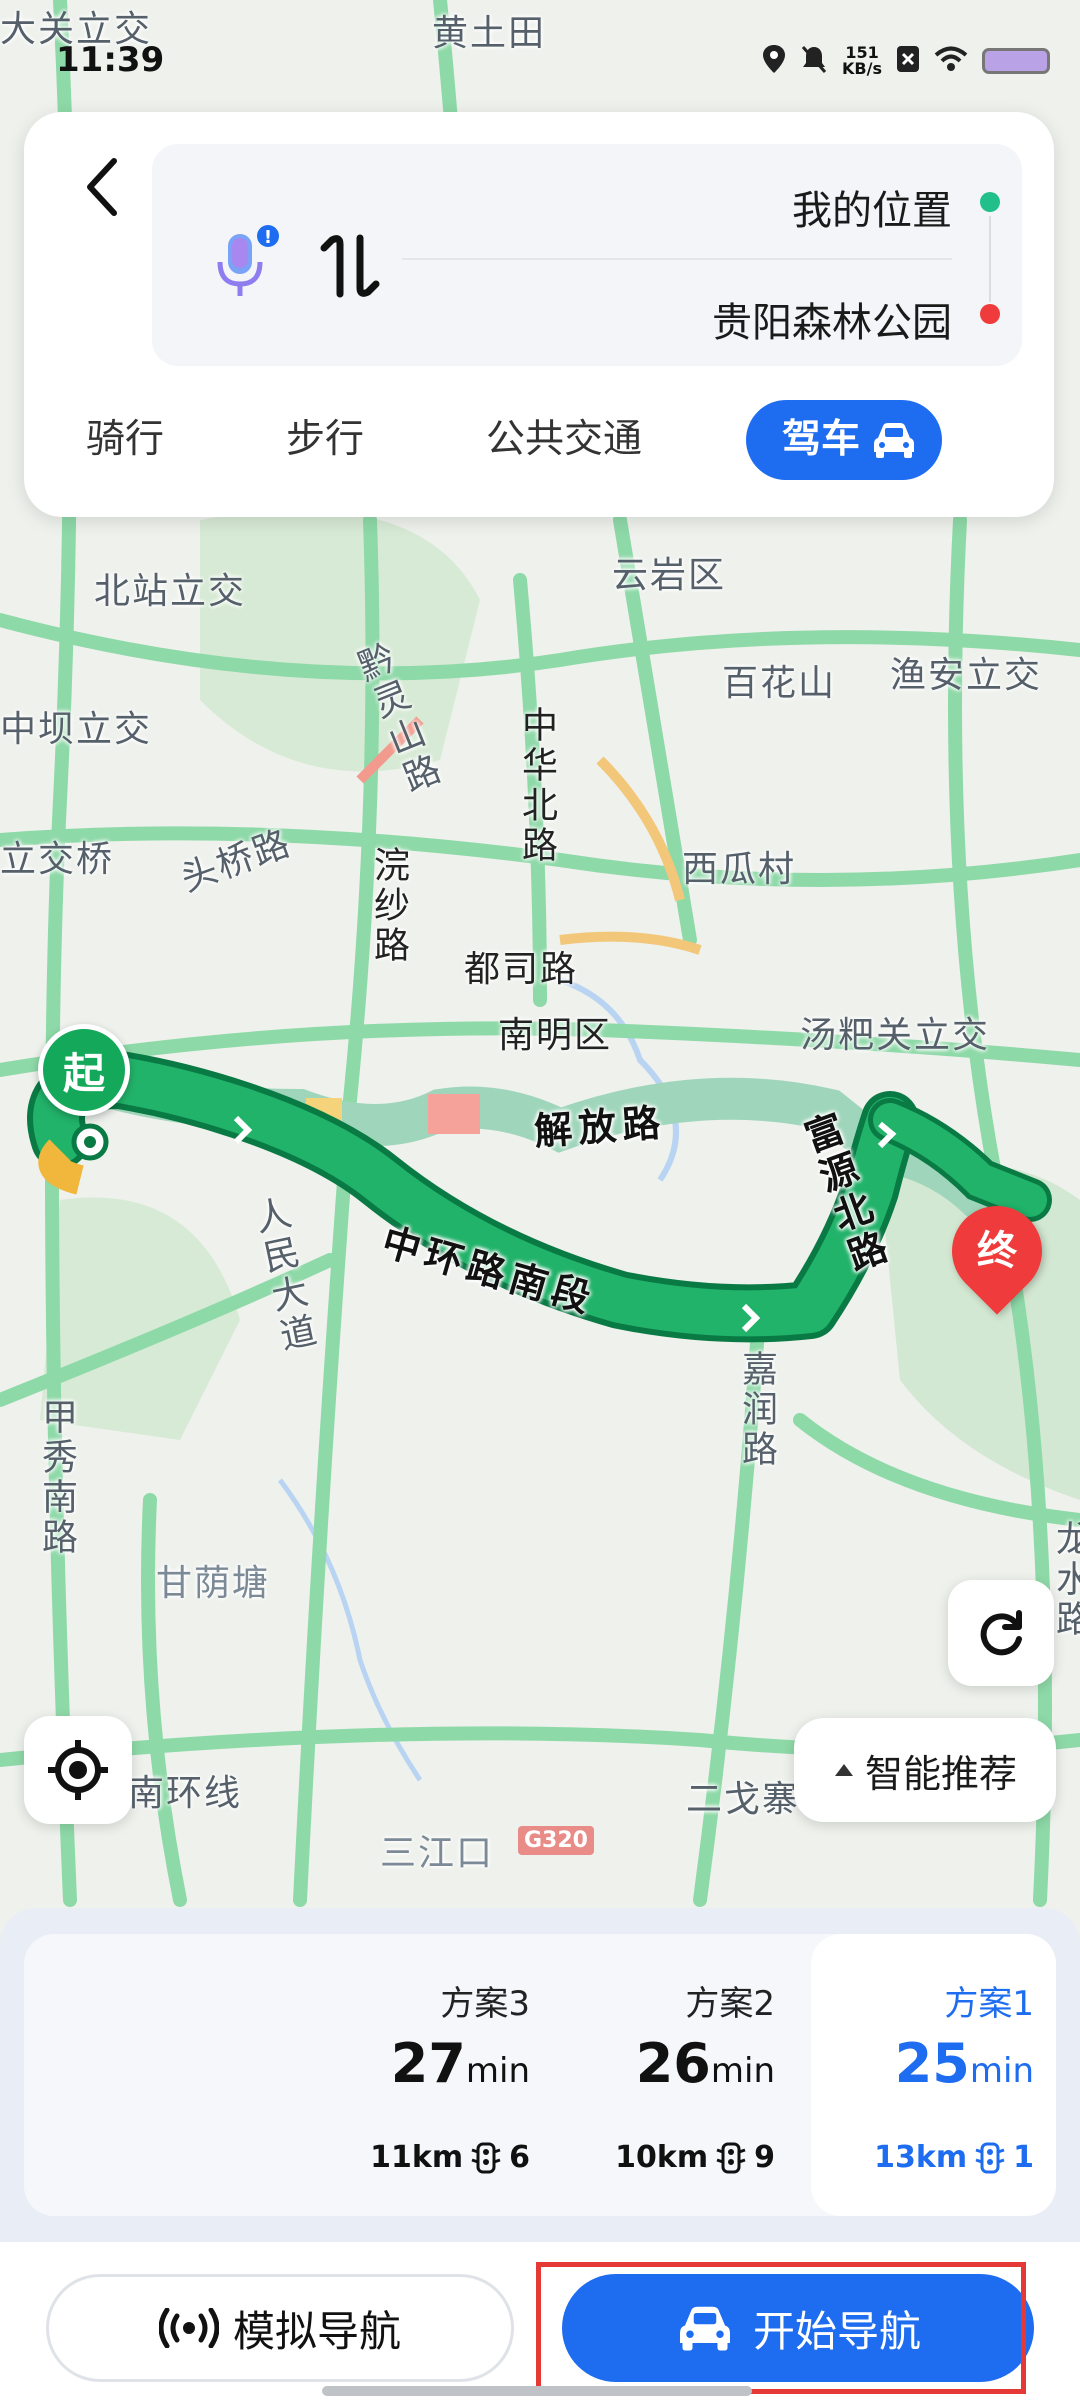 The width and height of the screenshot is (1080, 2408). I want to click on map-label: 百花山, so click(779, 683).